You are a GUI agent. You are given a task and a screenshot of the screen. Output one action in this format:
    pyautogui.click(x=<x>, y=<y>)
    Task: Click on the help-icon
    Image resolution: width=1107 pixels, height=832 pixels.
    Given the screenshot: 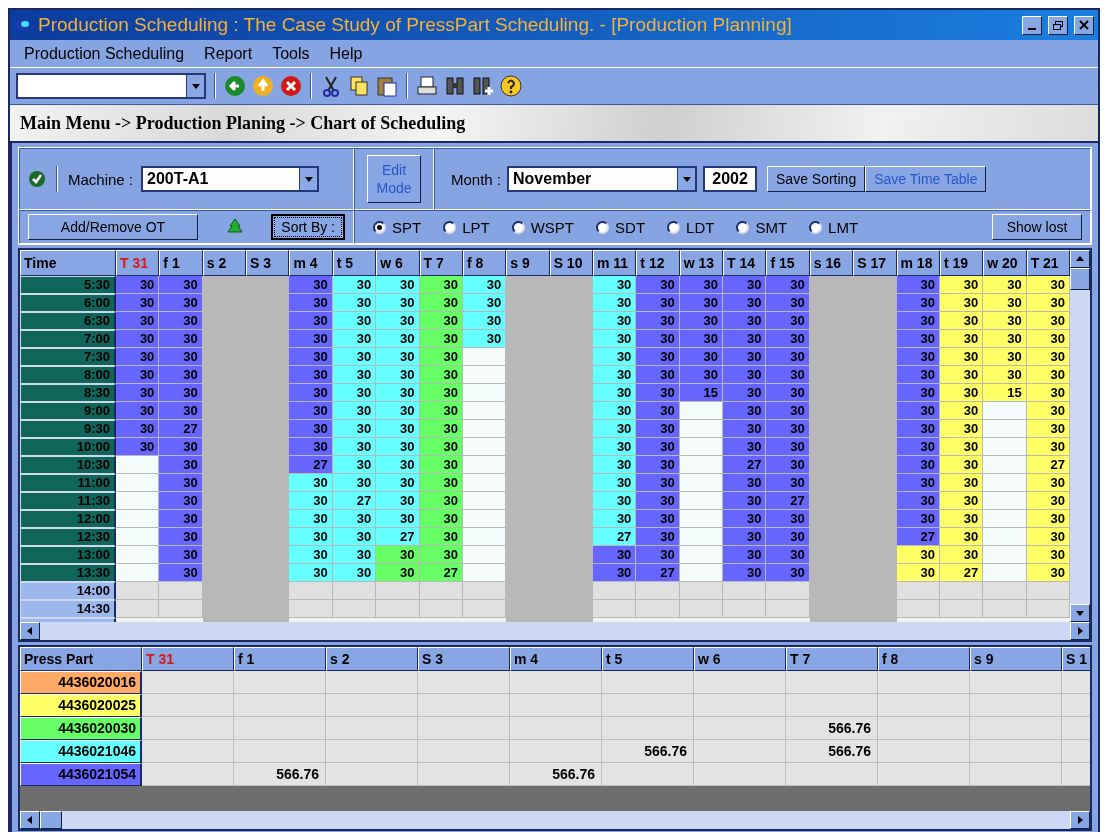 What is the action you would take?
    pyautogui.click(x=511, y=86)
    